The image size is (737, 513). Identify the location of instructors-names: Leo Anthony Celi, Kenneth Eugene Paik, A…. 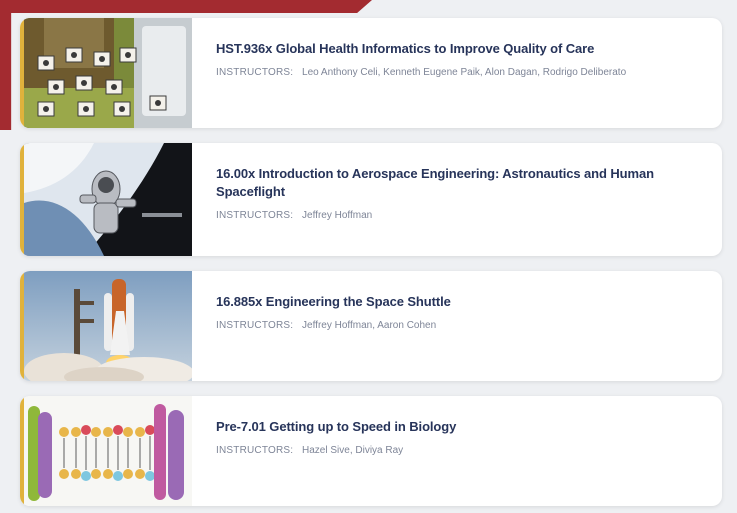
(464, 72).